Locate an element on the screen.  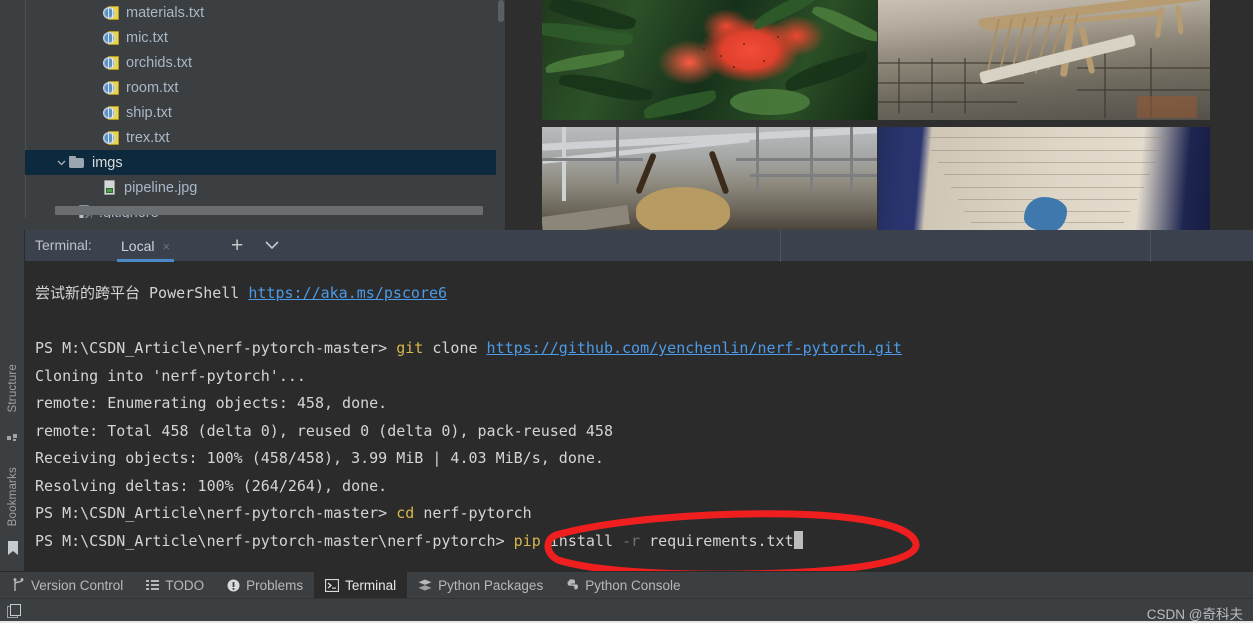
structure-icon is located at coordinates (12, 436).